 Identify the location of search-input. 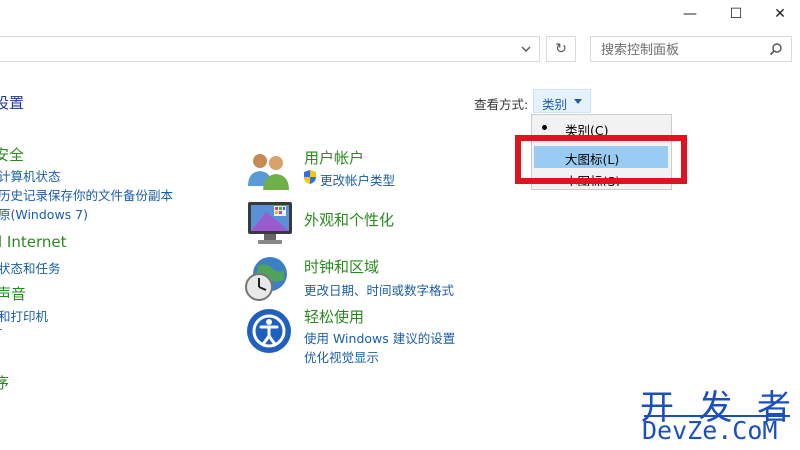
(686, 50).